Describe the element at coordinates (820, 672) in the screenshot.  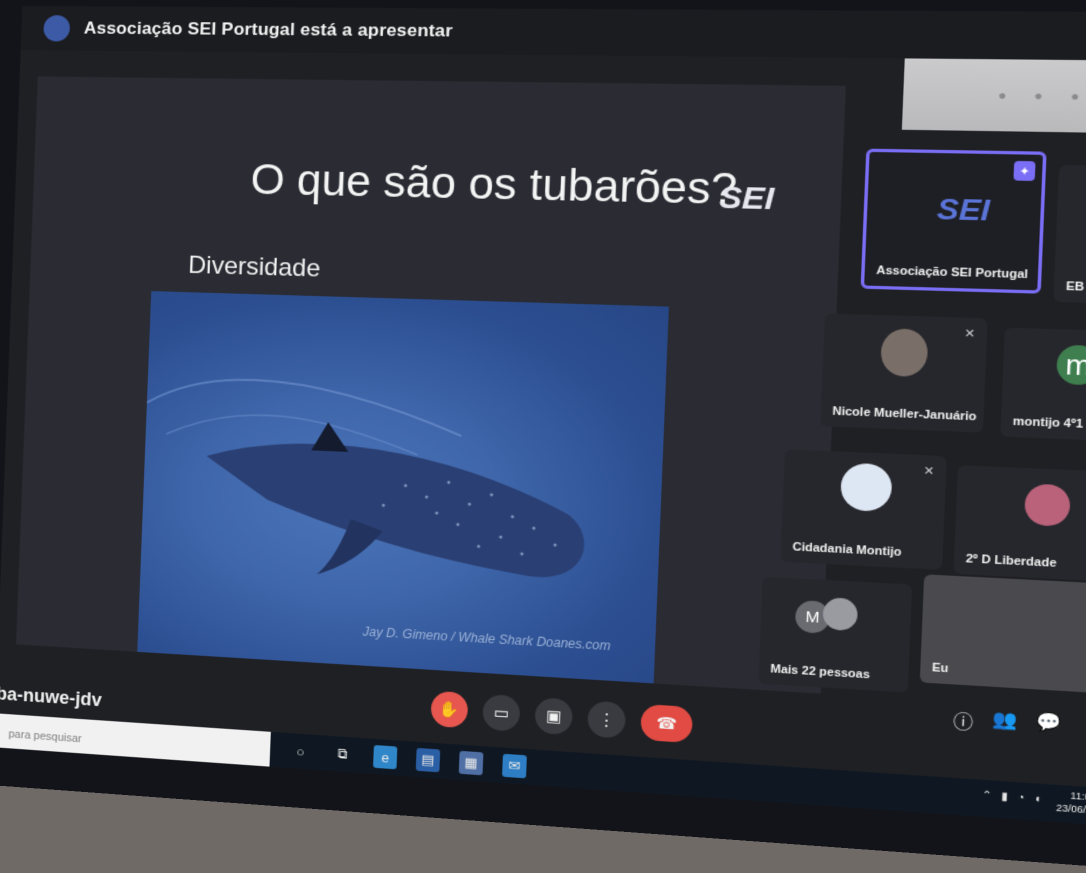
I see `participant-name: Mais 22 pessoas` at that location.